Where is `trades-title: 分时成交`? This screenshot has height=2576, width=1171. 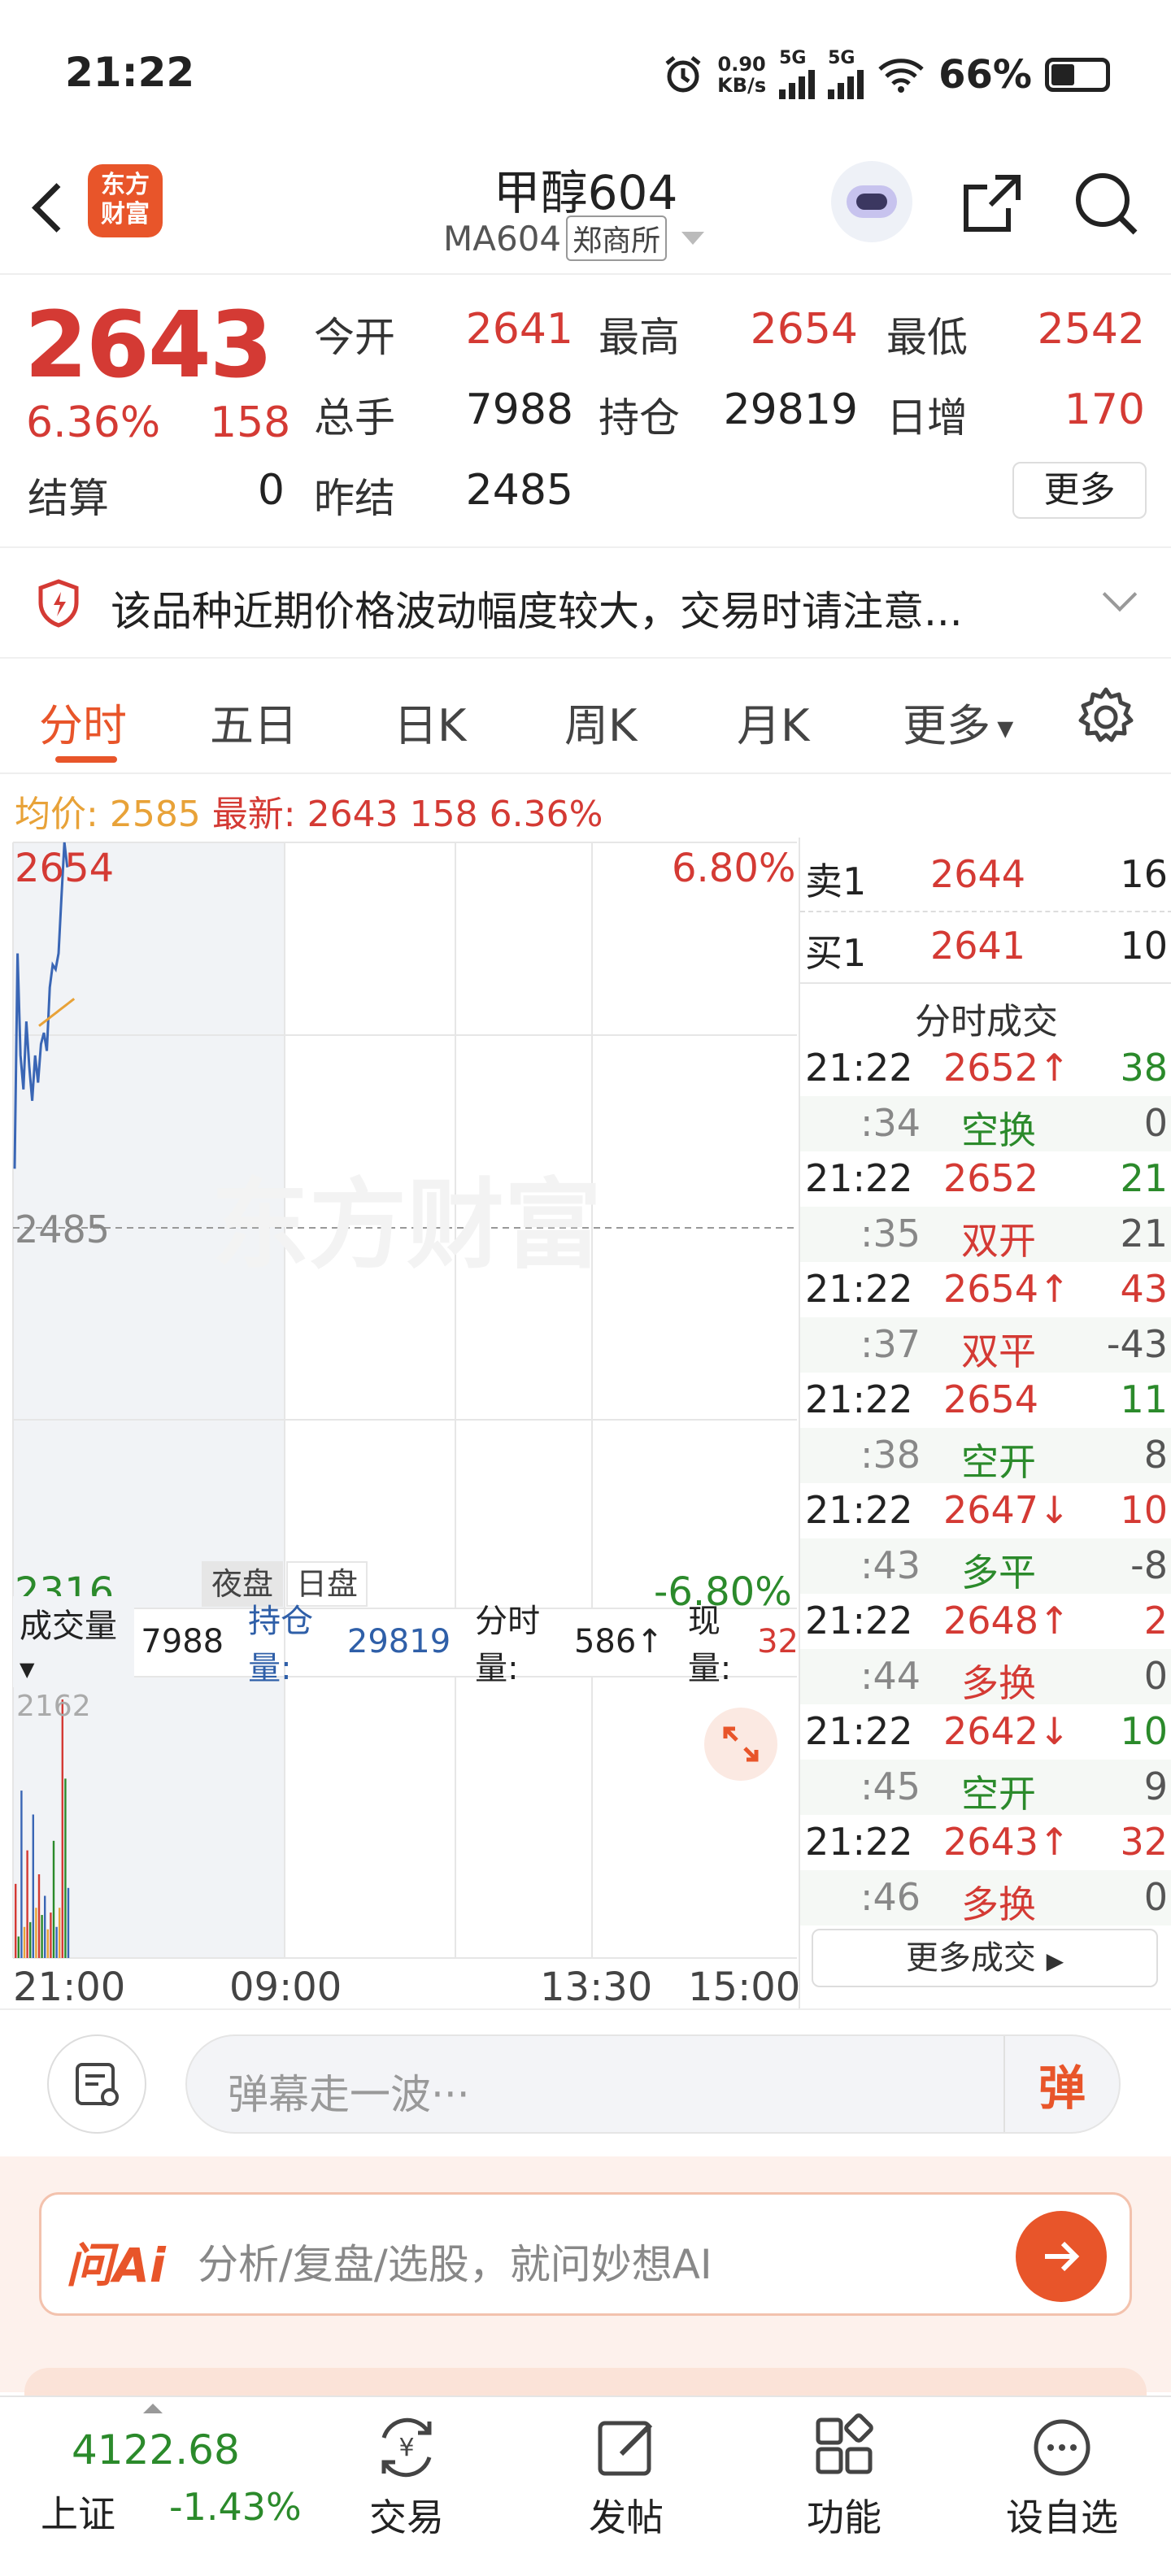 trades-title: 分时成交 is located at coordinates (986, 1022).